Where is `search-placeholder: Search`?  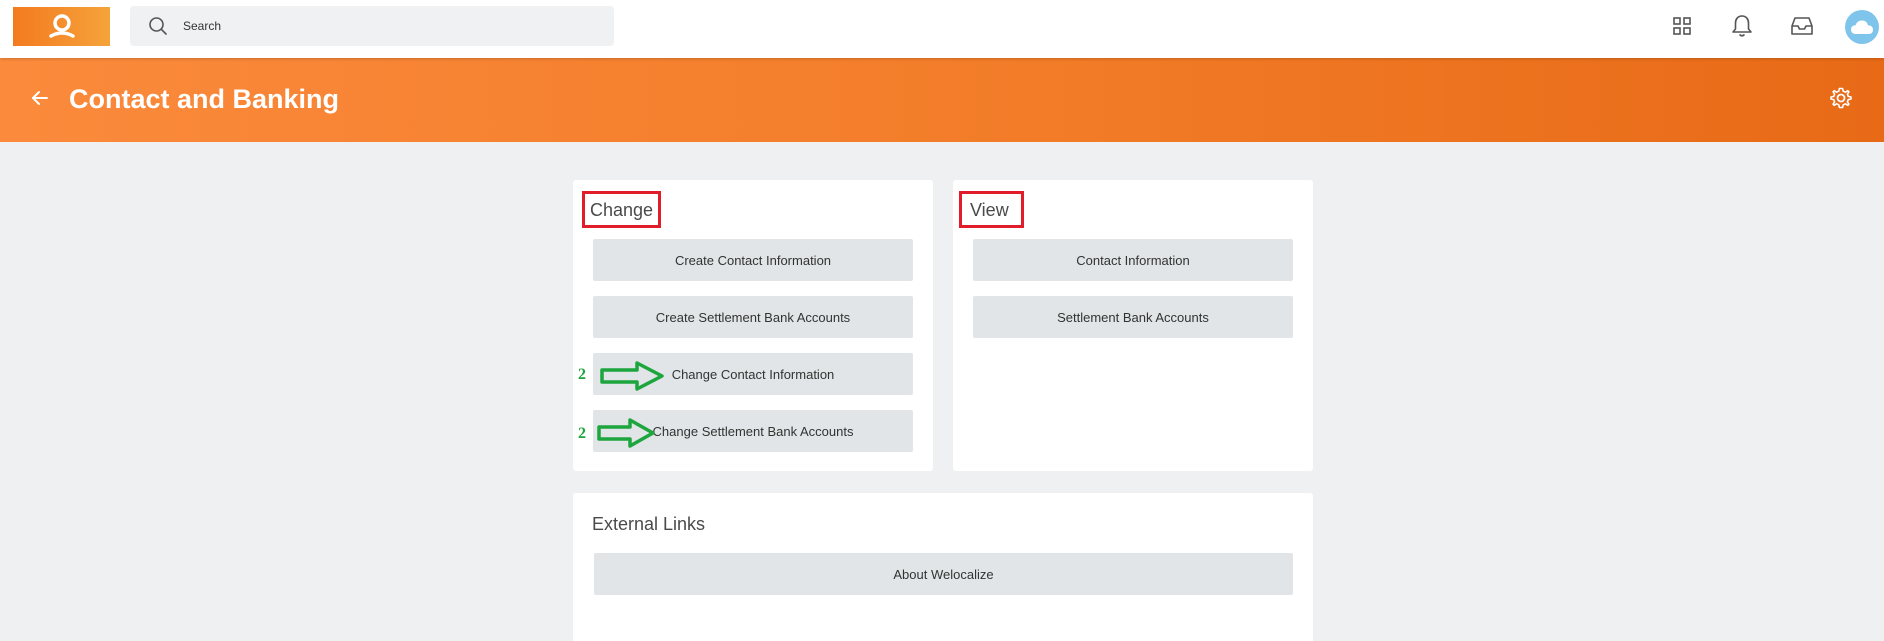 search-placeholder: Search is located at coordinates (202, 26).